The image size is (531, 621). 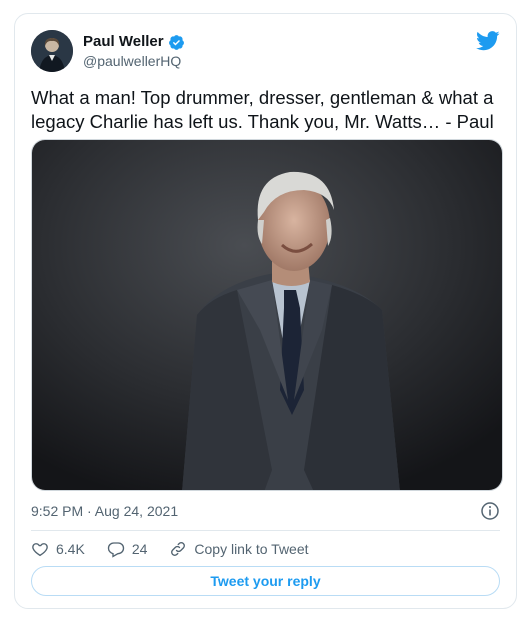 I want to click on reply-count: 24, so click(x=139, y=549).